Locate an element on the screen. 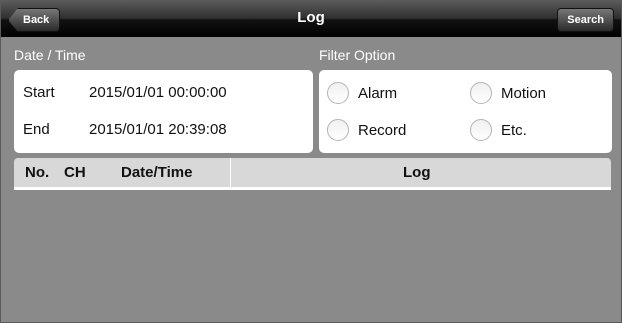  filter-option-motion: Motion is located at coordinates (508, 93).